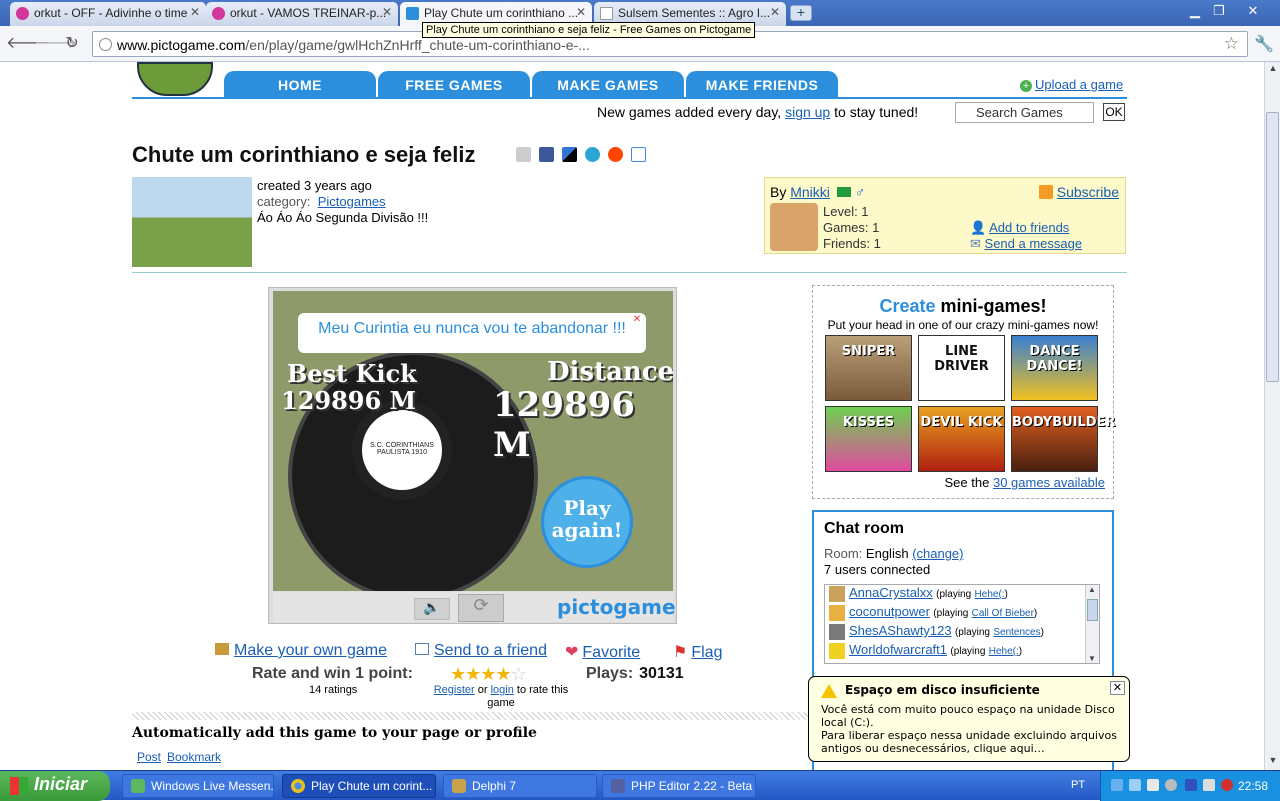 Image resolution: width=1280 pixels, height=801 pixels. Describe the element at coordinates (937, 553) in the screenshot. I see `change-room-link: (change)` at that location.